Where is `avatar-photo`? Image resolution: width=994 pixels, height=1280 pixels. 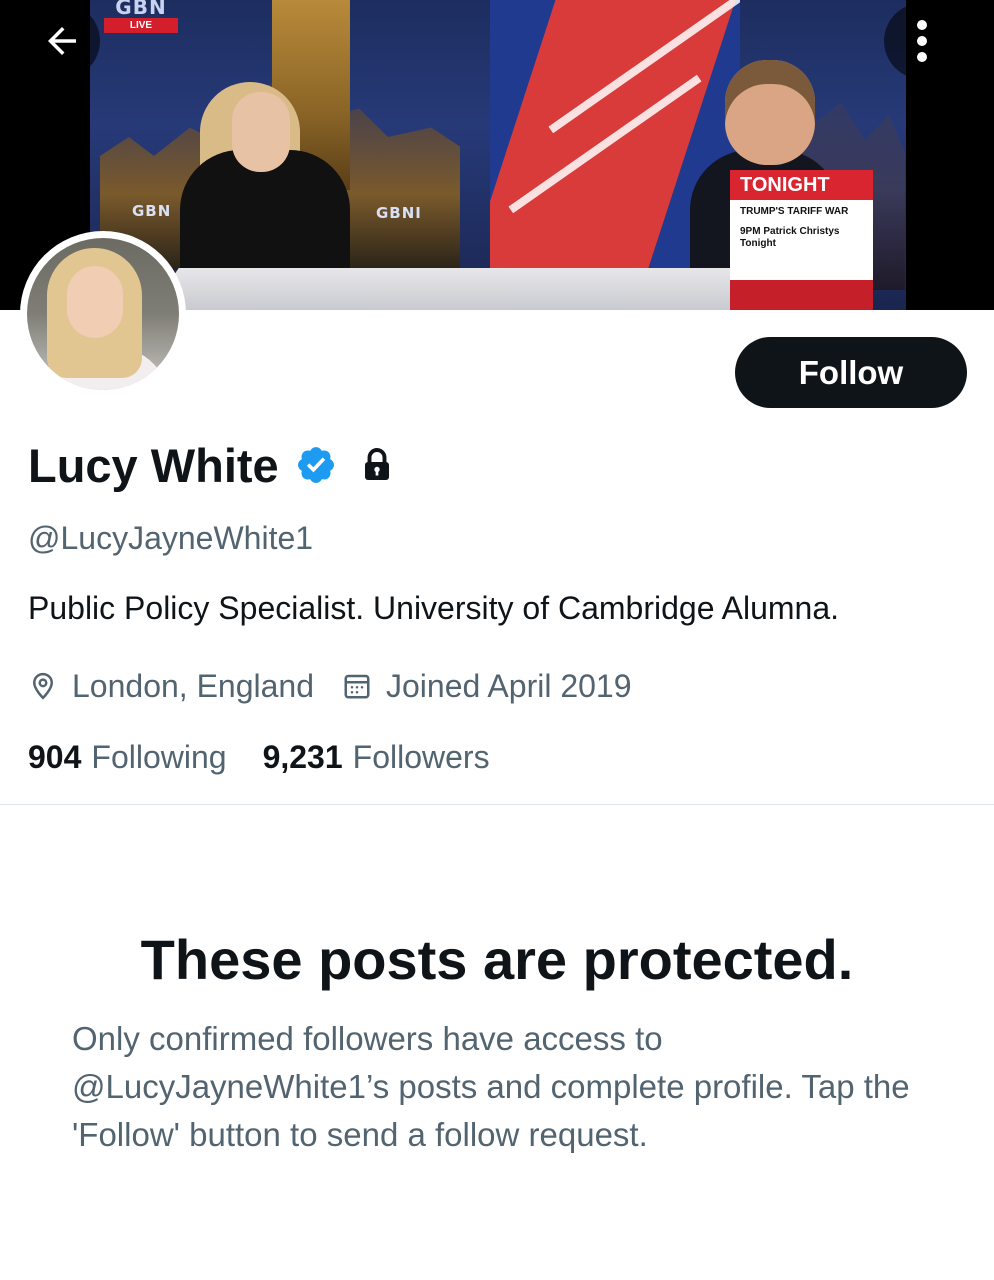
avatar-photo is located at coordinates (103, 314).